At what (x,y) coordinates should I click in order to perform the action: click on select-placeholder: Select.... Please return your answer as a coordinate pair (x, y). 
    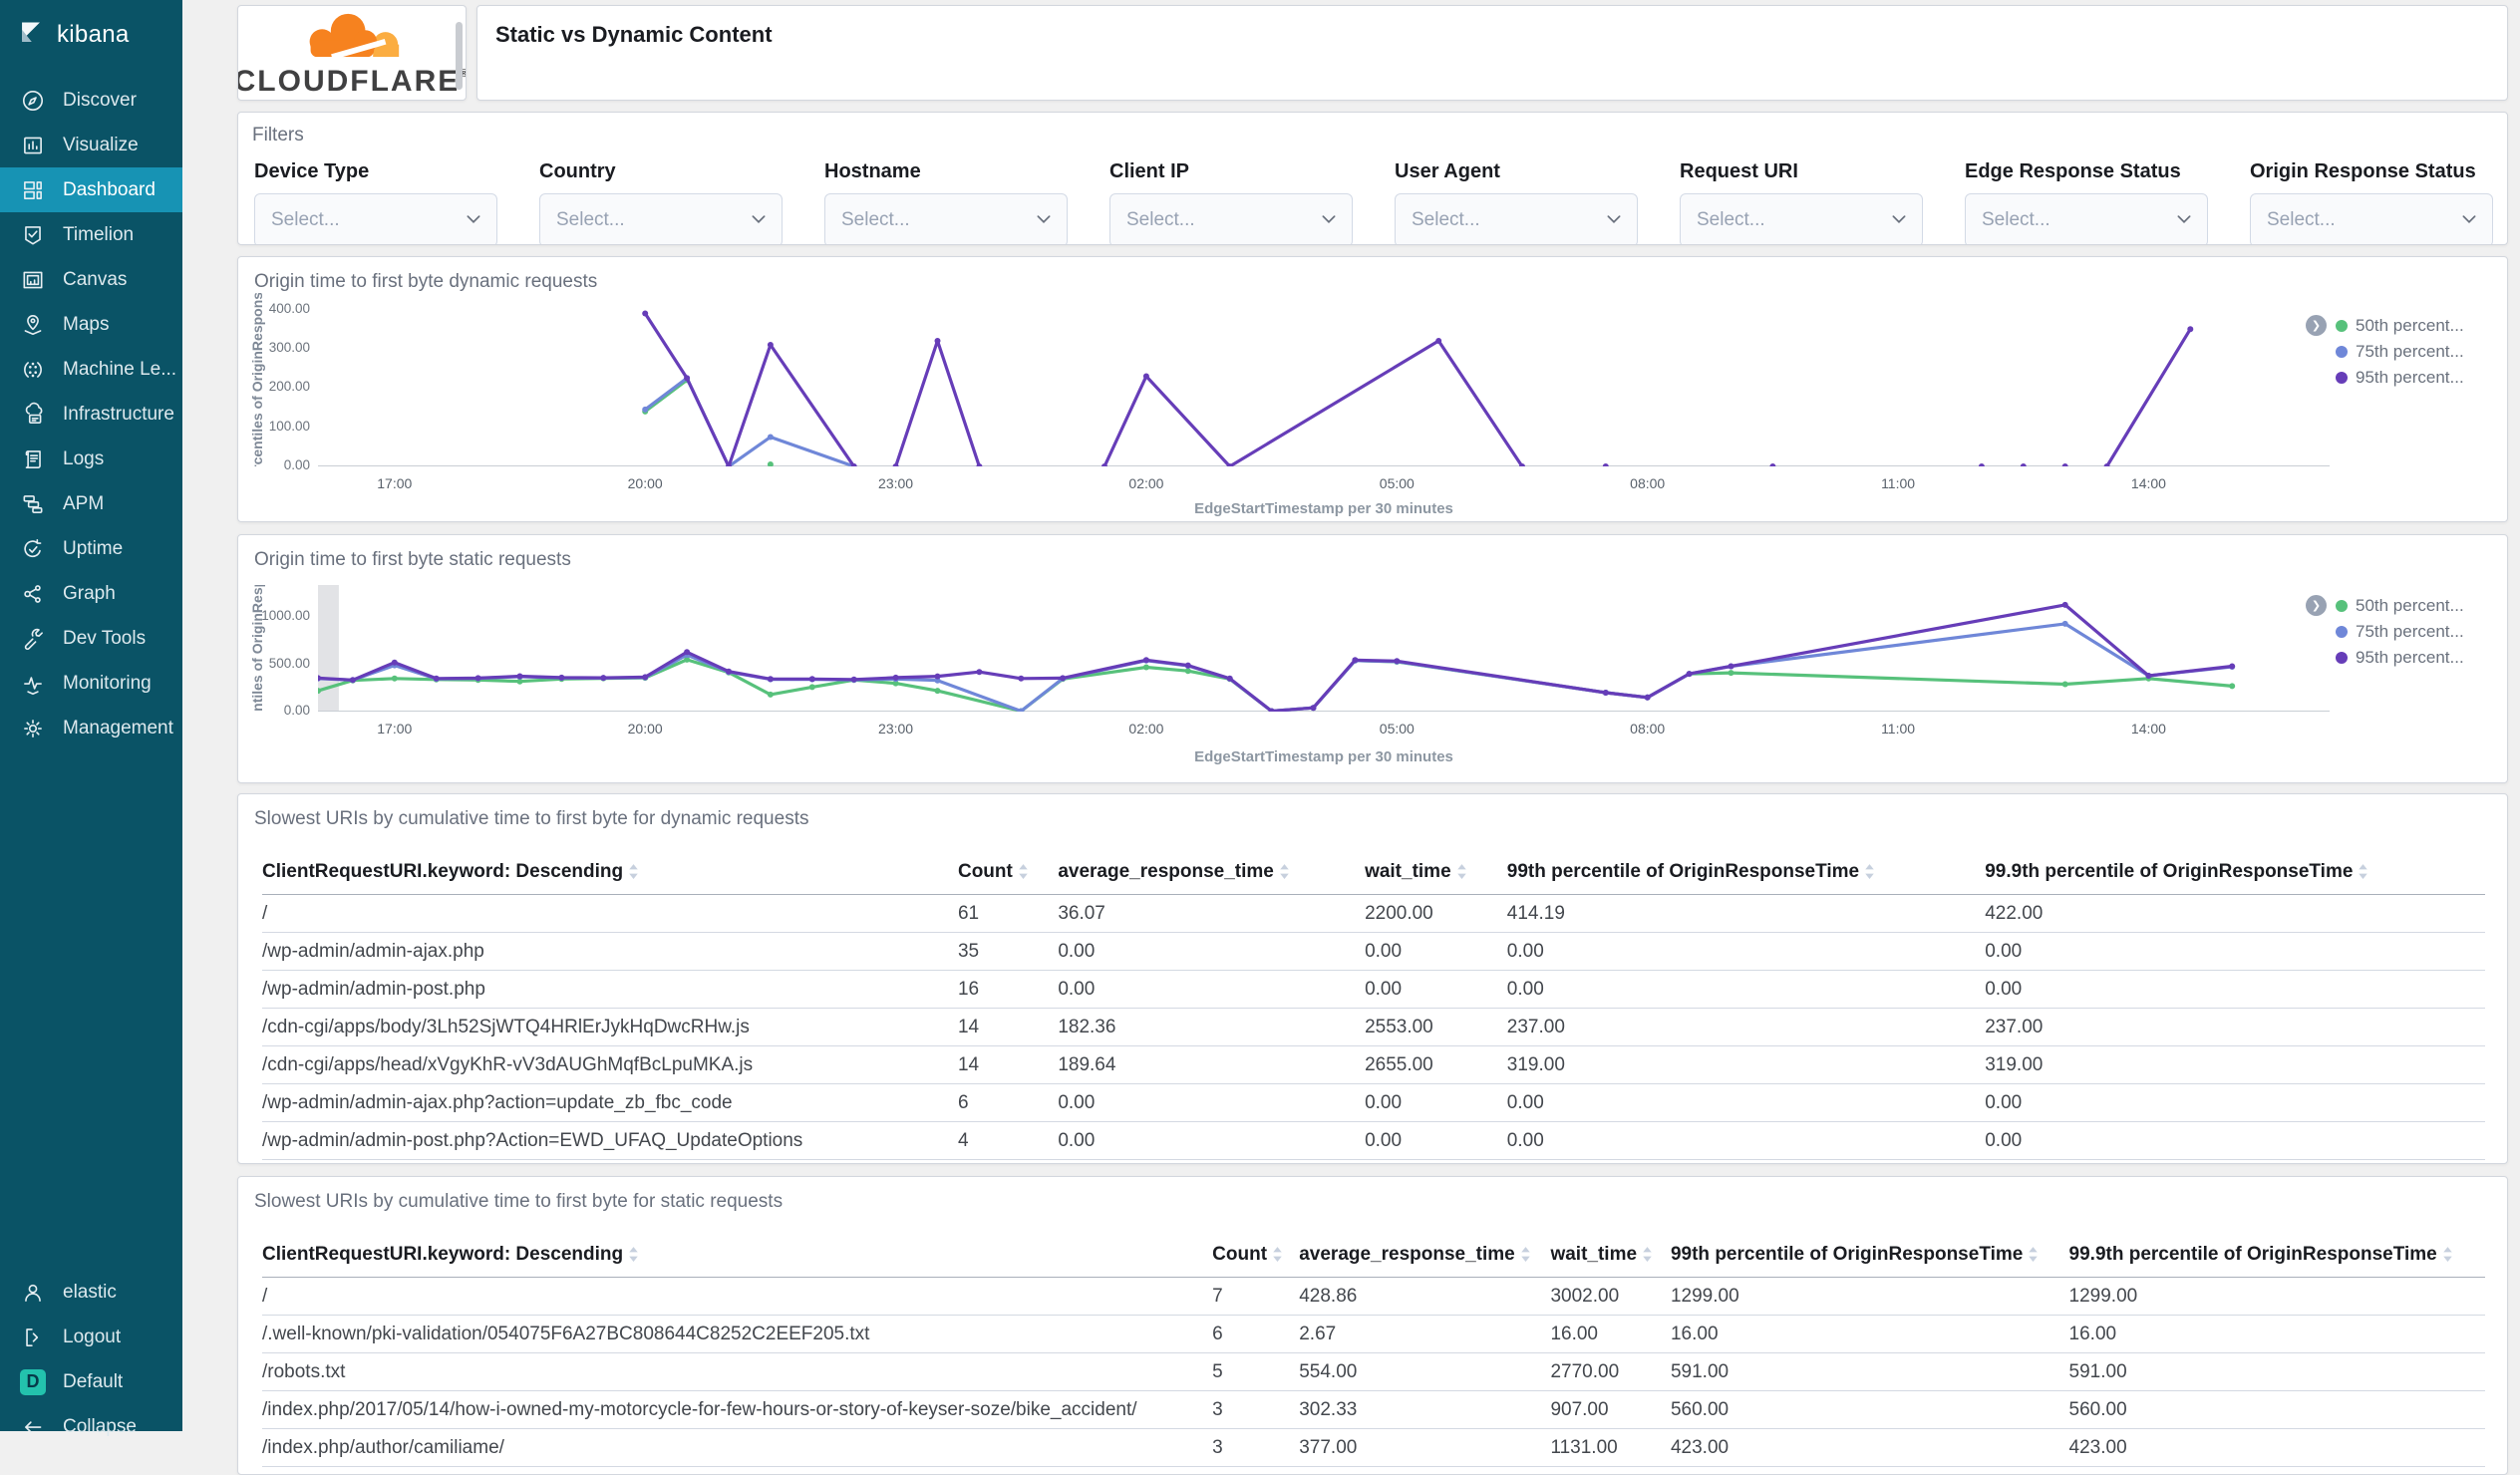
    Looking at the image, I should click on (305, 219).